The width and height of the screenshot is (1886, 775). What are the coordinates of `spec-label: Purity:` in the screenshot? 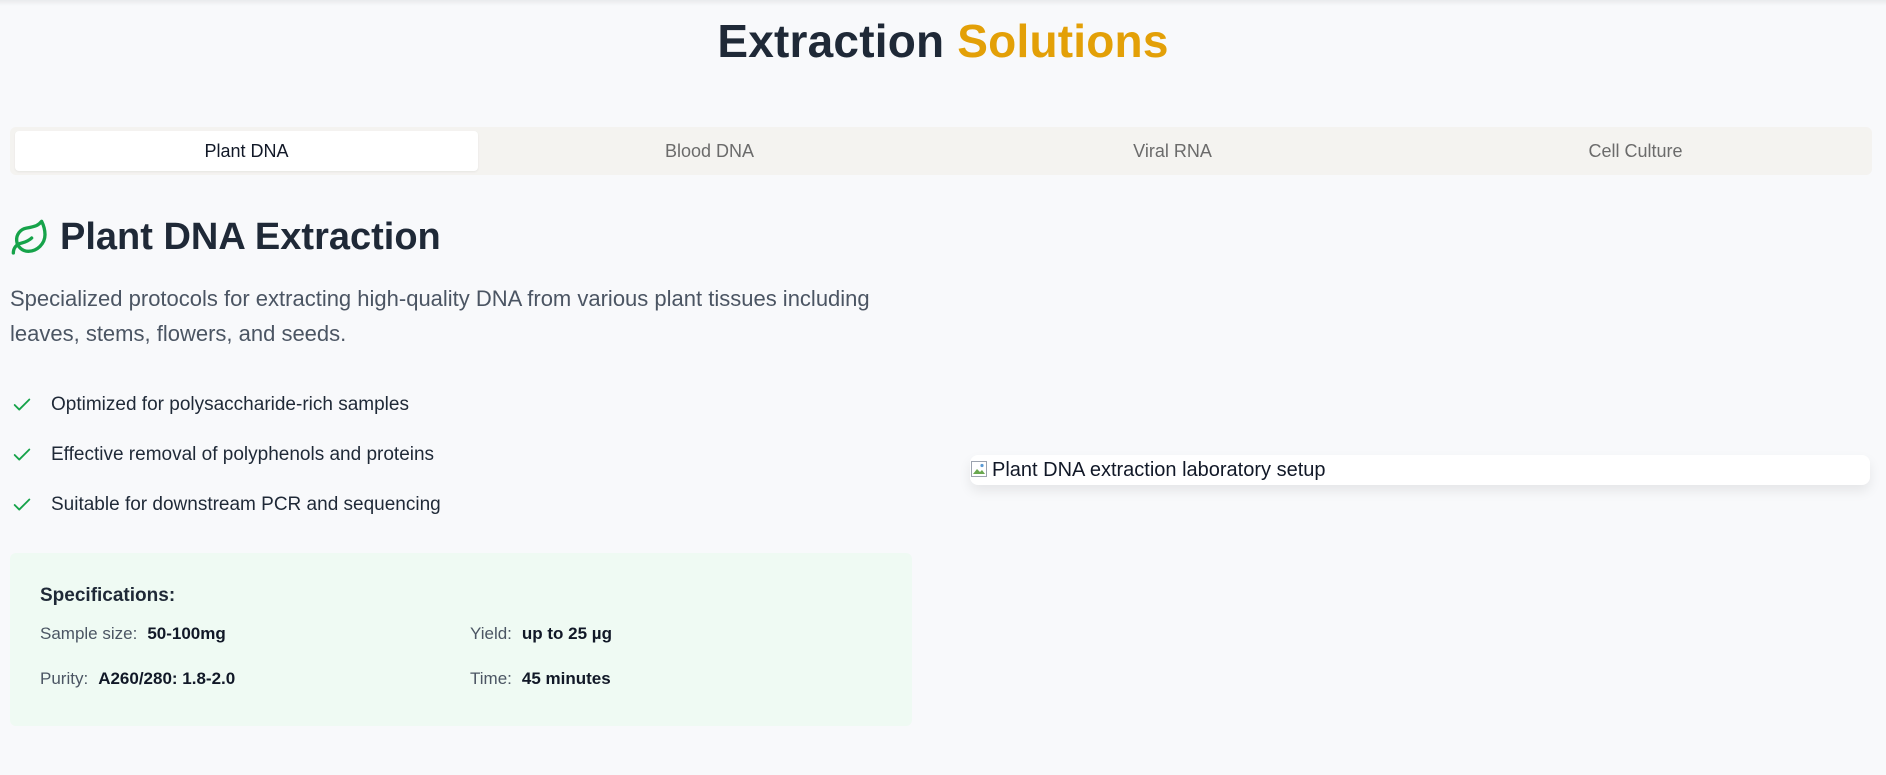 It's located at (64, 678).